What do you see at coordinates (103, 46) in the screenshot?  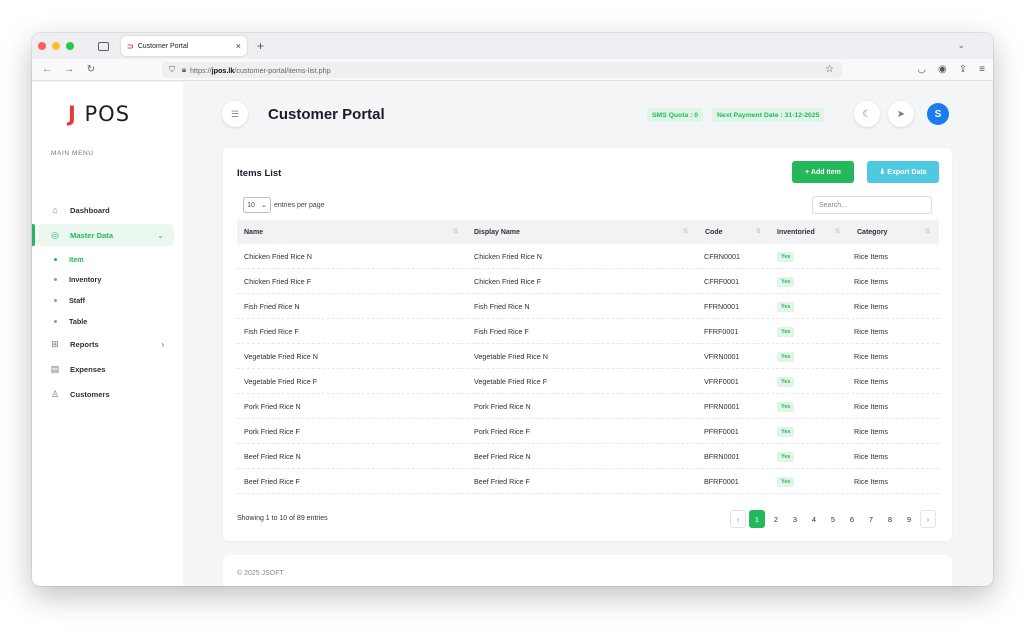 I see `sidebar-toggle-icon` at bounding box center [103, 46].